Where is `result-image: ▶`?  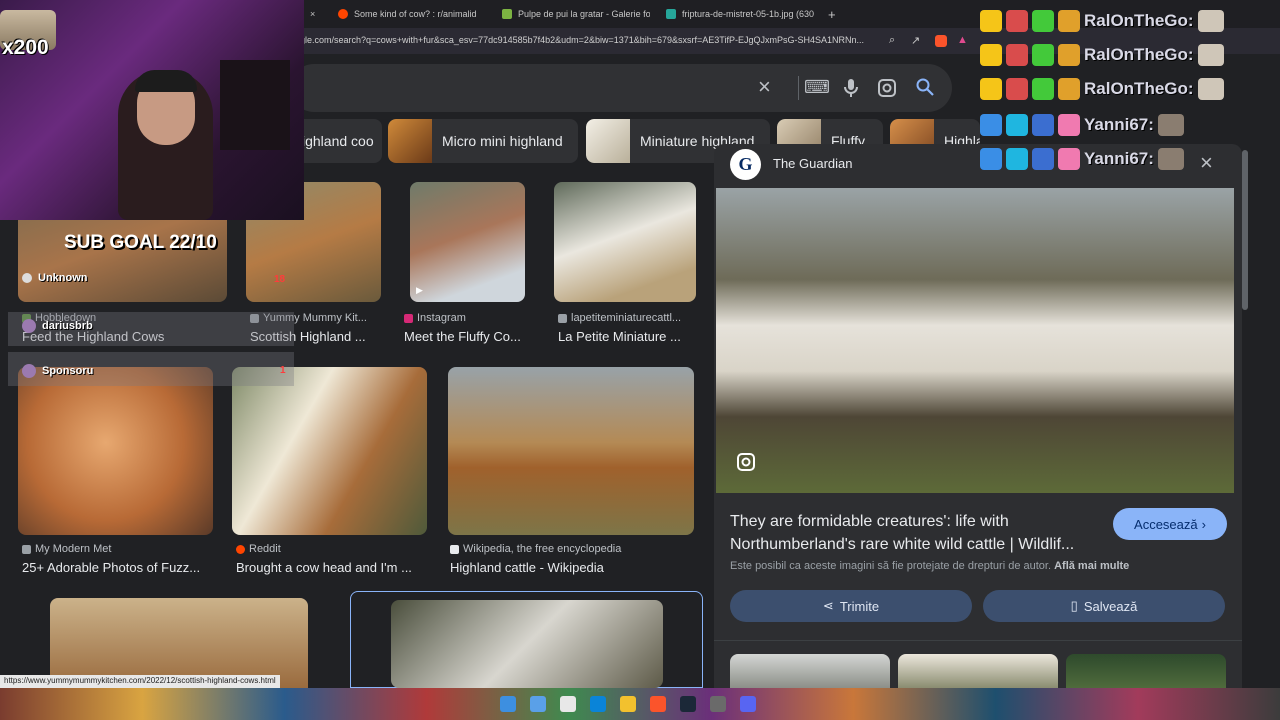 result-image: ▶ is located at coordinates (467, 242).